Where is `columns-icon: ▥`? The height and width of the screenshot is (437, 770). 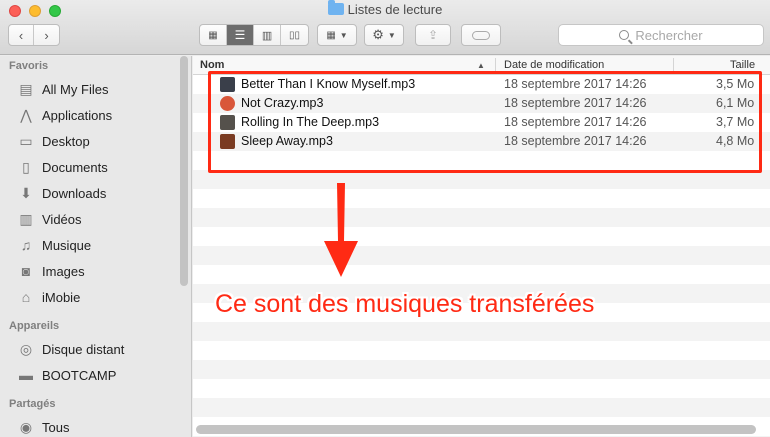 columns-icon: ▥ is located at coordinates (267, 35).